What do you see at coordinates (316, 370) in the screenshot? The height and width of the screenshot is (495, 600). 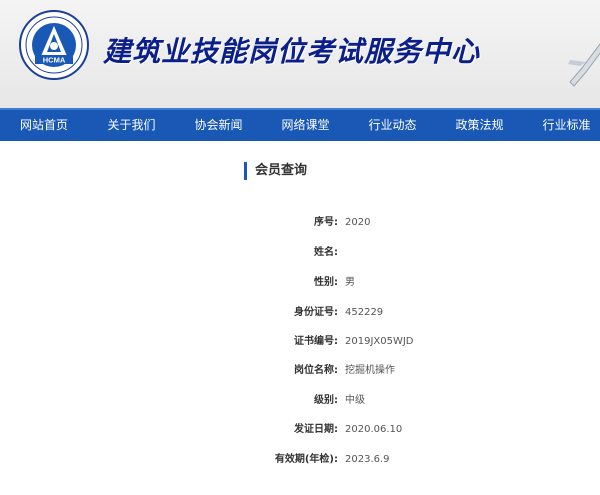 I see `field-label: 岗位名称:` at bounding box center [316, 370].